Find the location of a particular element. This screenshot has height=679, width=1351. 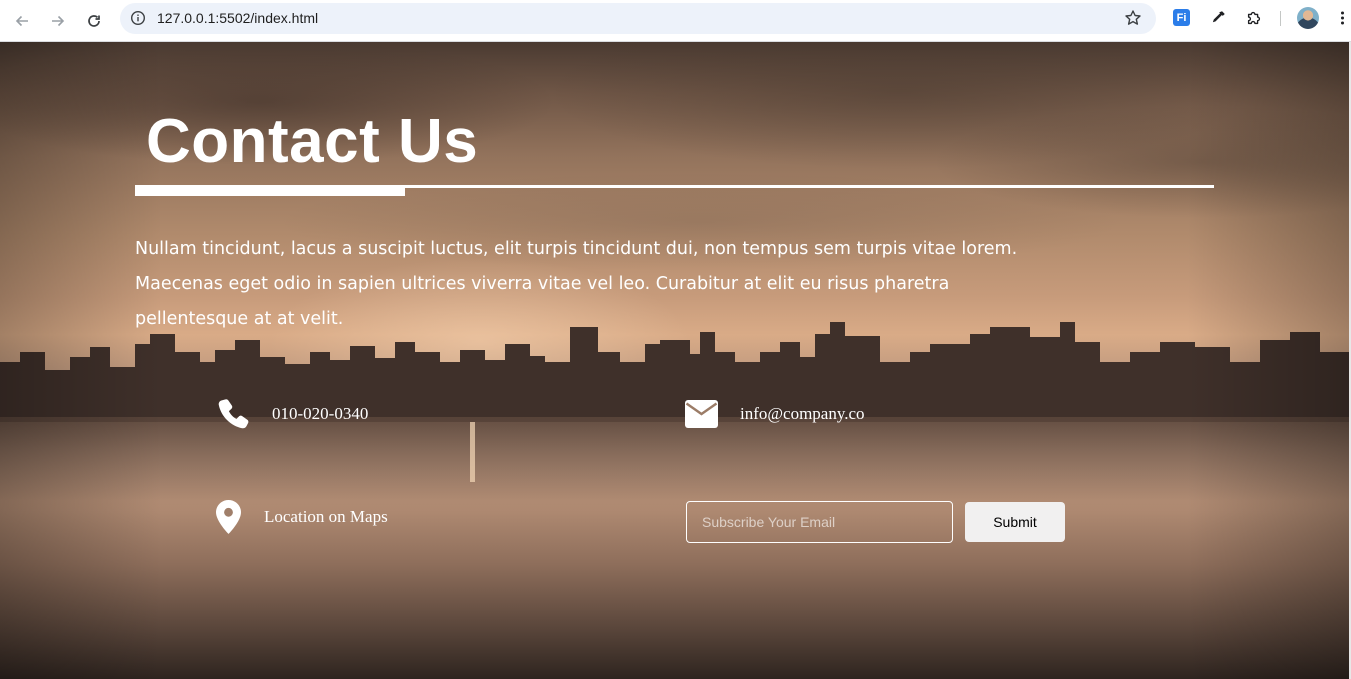

phone-icon is located at coordinates (233, 414).